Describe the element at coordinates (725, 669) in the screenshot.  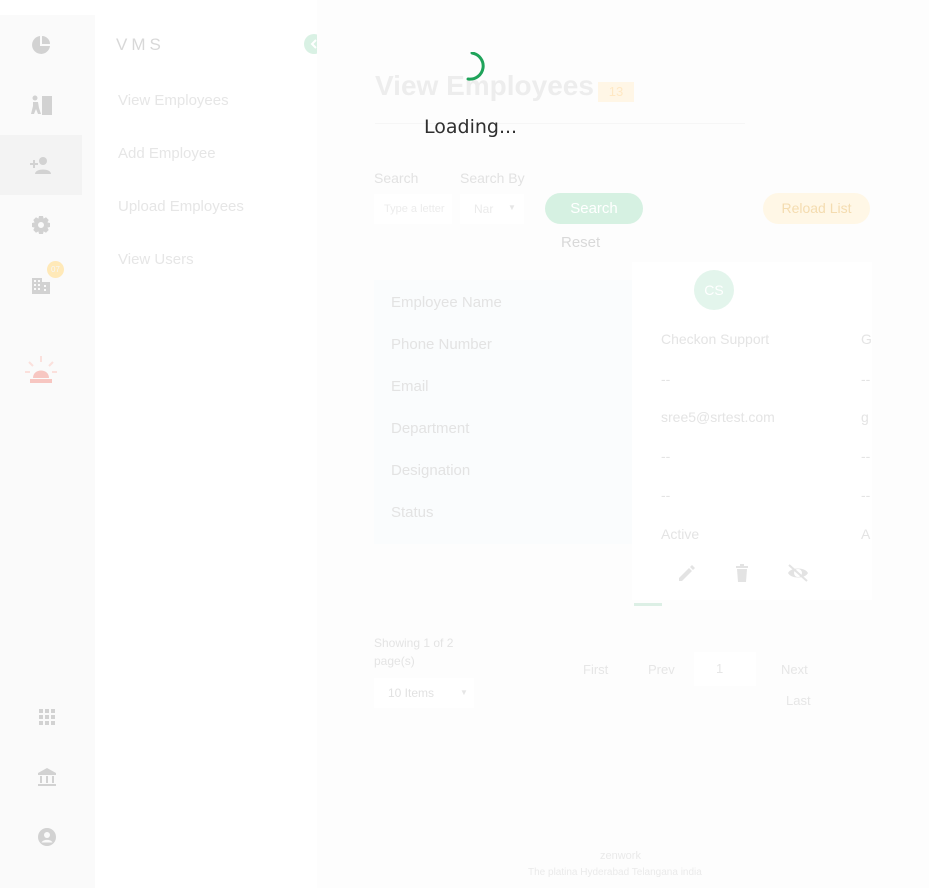
I see `current-page-input: 1` at that location.